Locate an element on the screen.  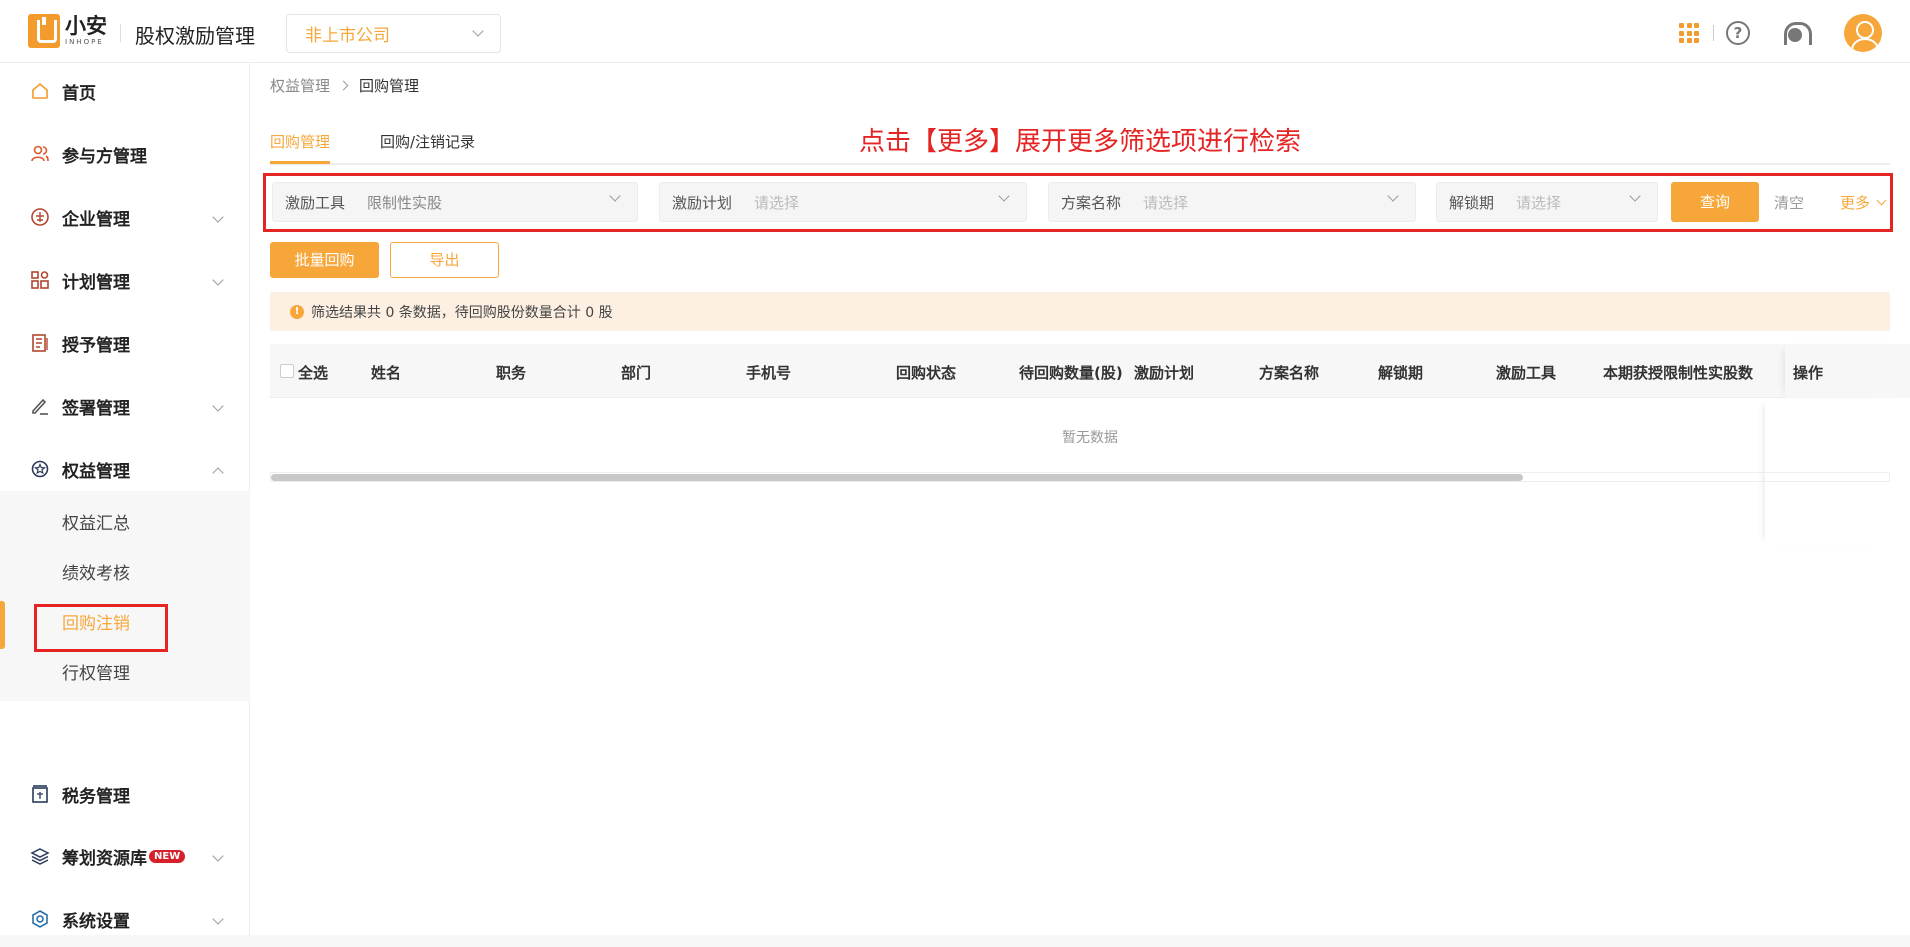
filter-unlock-period: 解锁期 请选择 is located at coordinates (1547, 202).